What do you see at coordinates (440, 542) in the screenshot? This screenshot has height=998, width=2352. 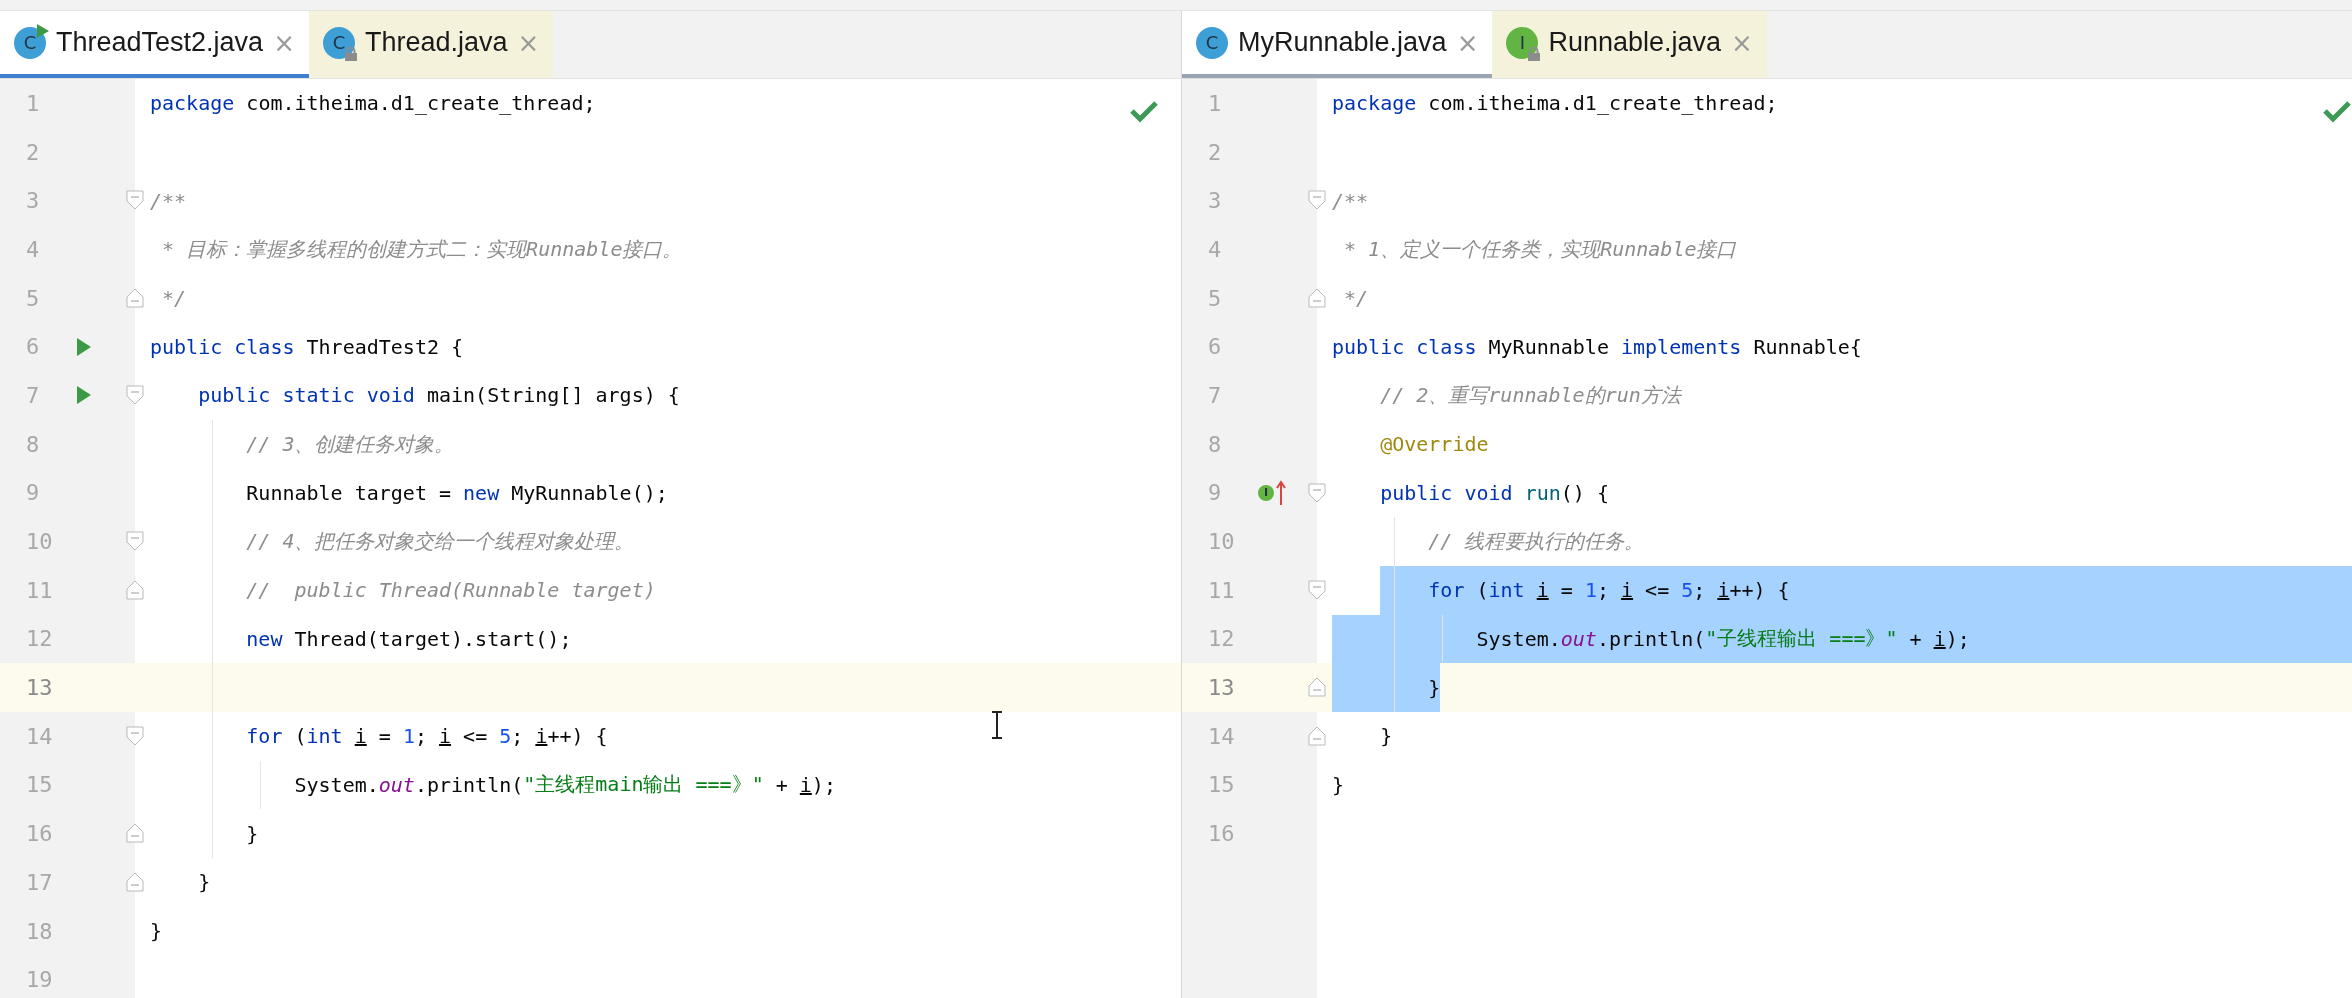 I see `code-line: // 4、把任务对象交给一个线程对象处理。` at bounding box center [440, 542].